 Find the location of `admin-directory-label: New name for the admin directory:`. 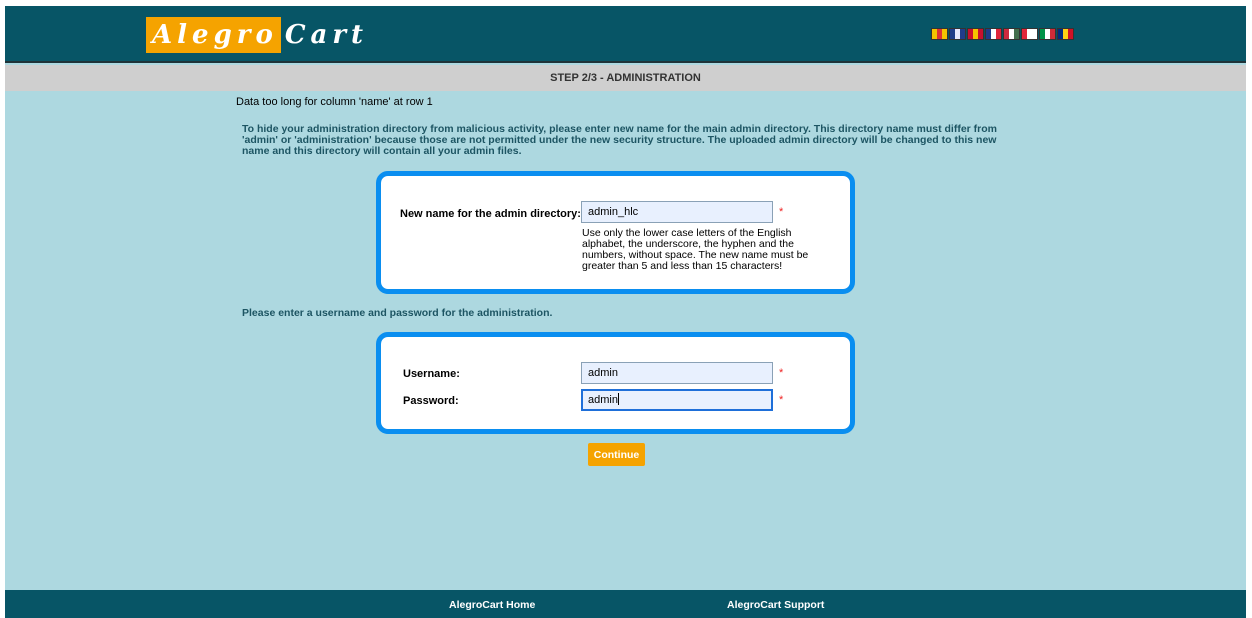

admin-directory-label: New name for the admin directory: is located at coordinates (490, 214).